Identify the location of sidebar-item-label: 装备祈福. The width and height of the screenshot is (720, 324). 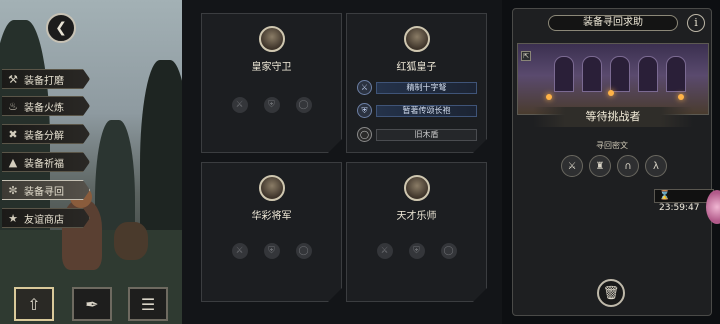
(44, 164).